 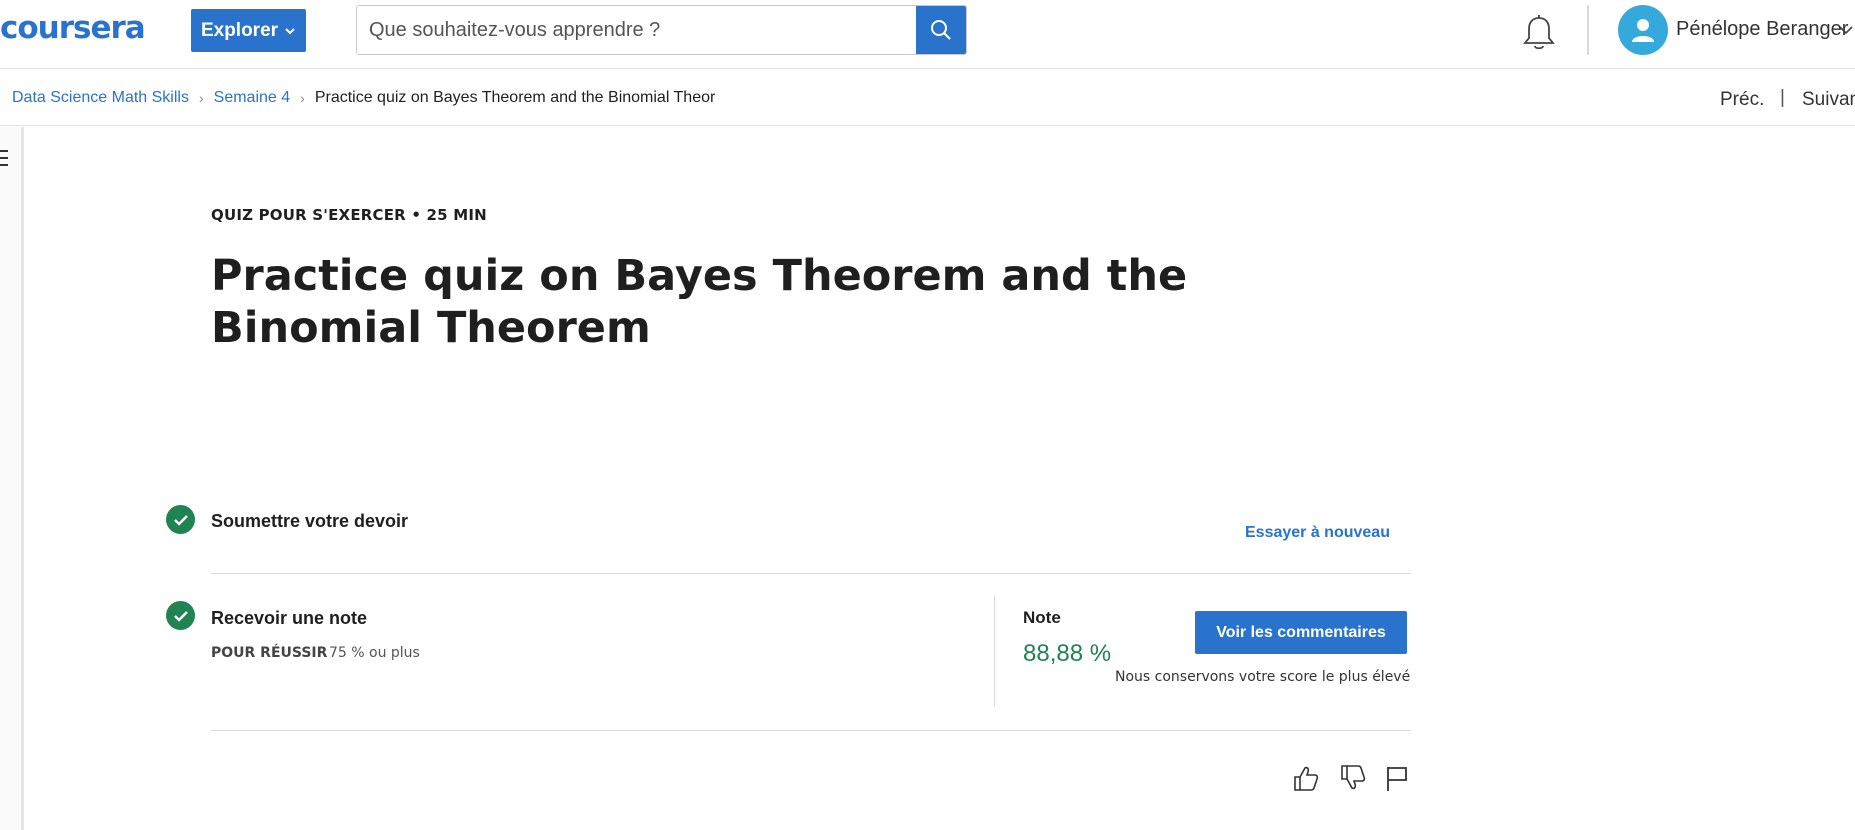 What do you see at coordinates (1762, 29) in the screenshot?
I see `user-name: Pénélope Beranger` at bounding box center [1762, 29].